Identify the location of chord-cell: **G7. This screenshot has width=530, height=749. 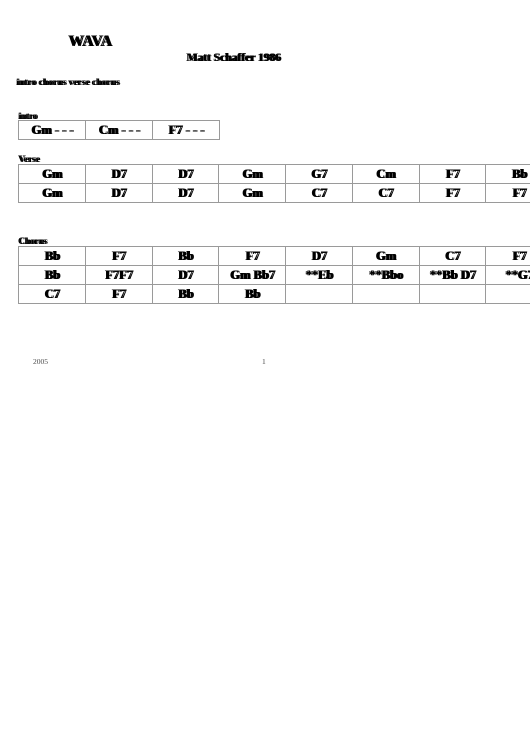
(507, 275).